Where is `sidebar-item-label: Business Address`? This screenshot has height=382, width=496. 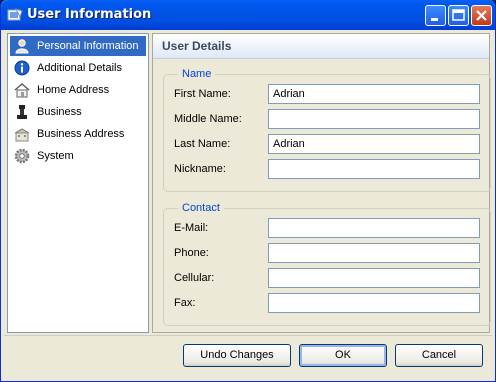 sidebar-item-label: Business Address is located at coordinates (81, 134).